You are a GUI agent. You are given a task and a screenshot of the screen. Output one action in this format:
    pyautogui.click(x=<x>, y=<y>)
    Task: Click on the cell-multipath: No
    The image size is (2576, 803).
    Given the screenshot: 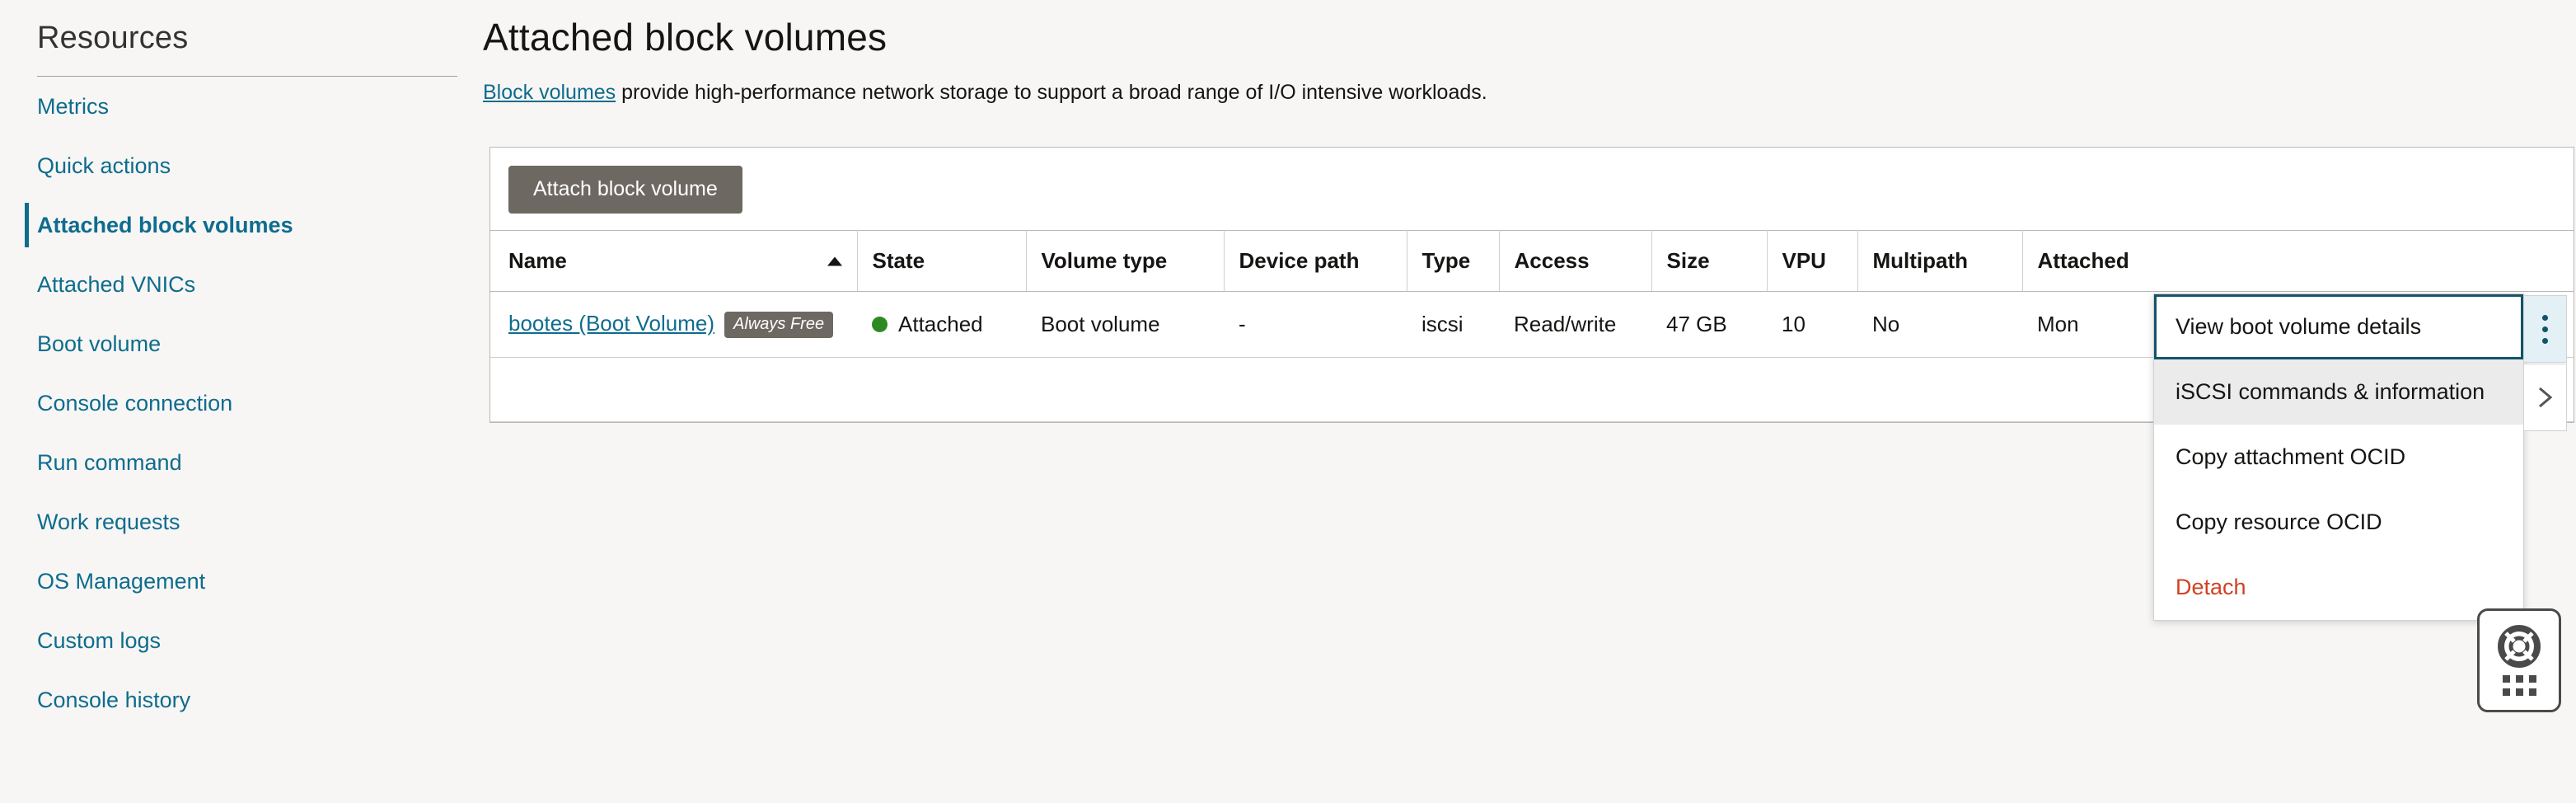 What is the action you would take?
    pyautogui.click(x=1939, y=324)
    